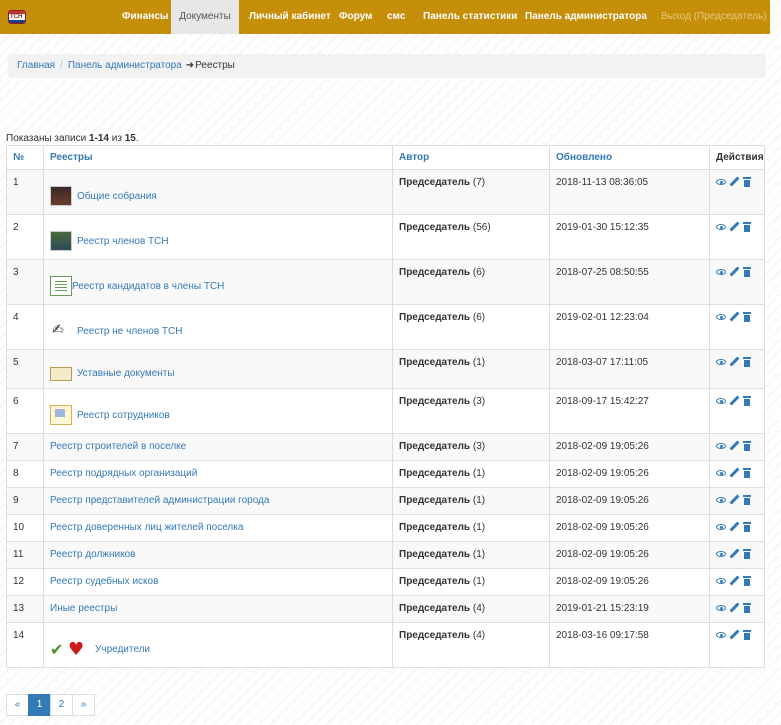  I want to click on pagination-prev: «, so click(17, 705).